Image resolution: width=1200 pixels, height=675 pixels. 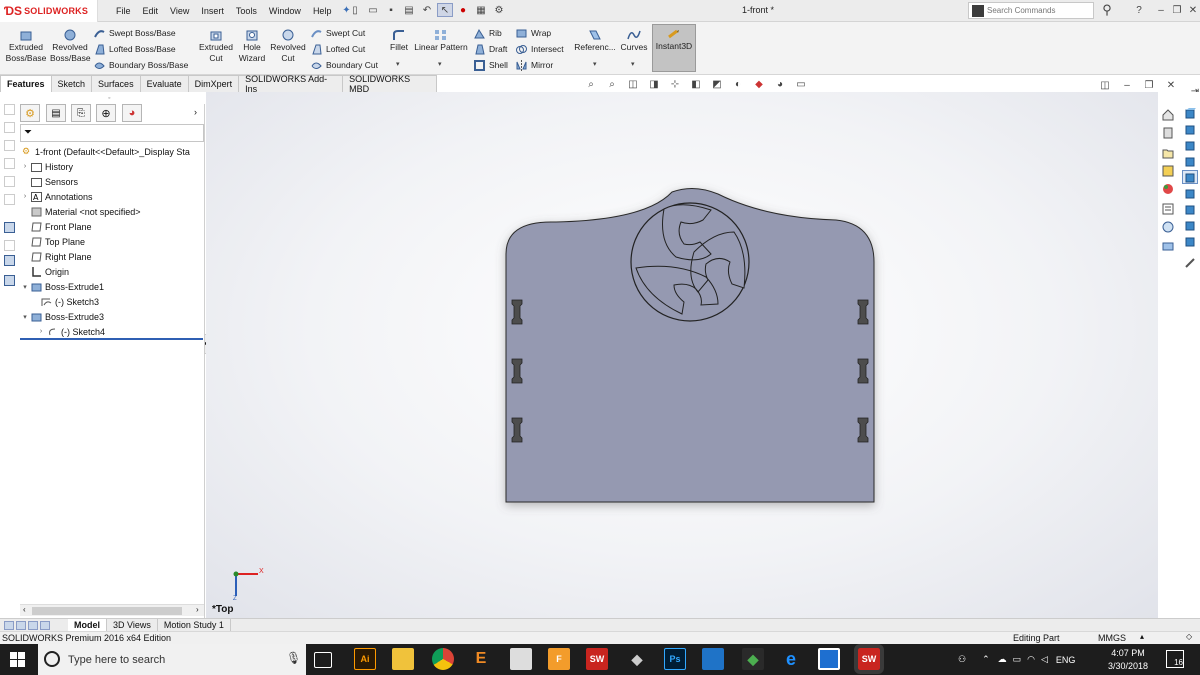 I want to click on solidworks-logo: ƊS SOLIDWORKS, so click(x=49, y=11).